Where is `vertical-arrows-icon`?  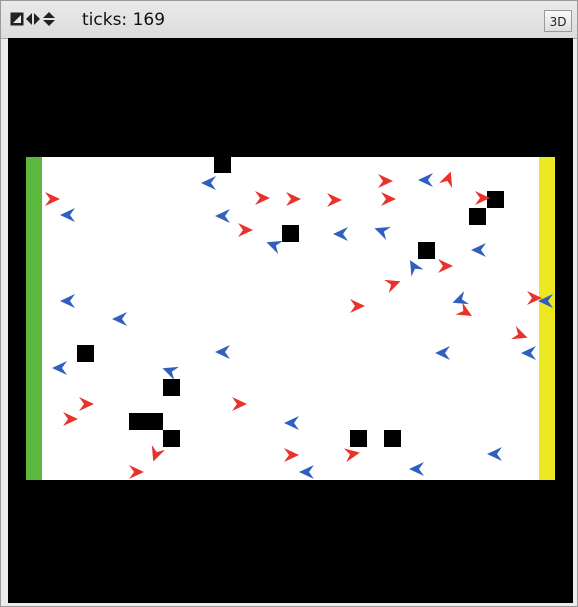 vertical-arrows-icon is located at coordinates (49, 19).